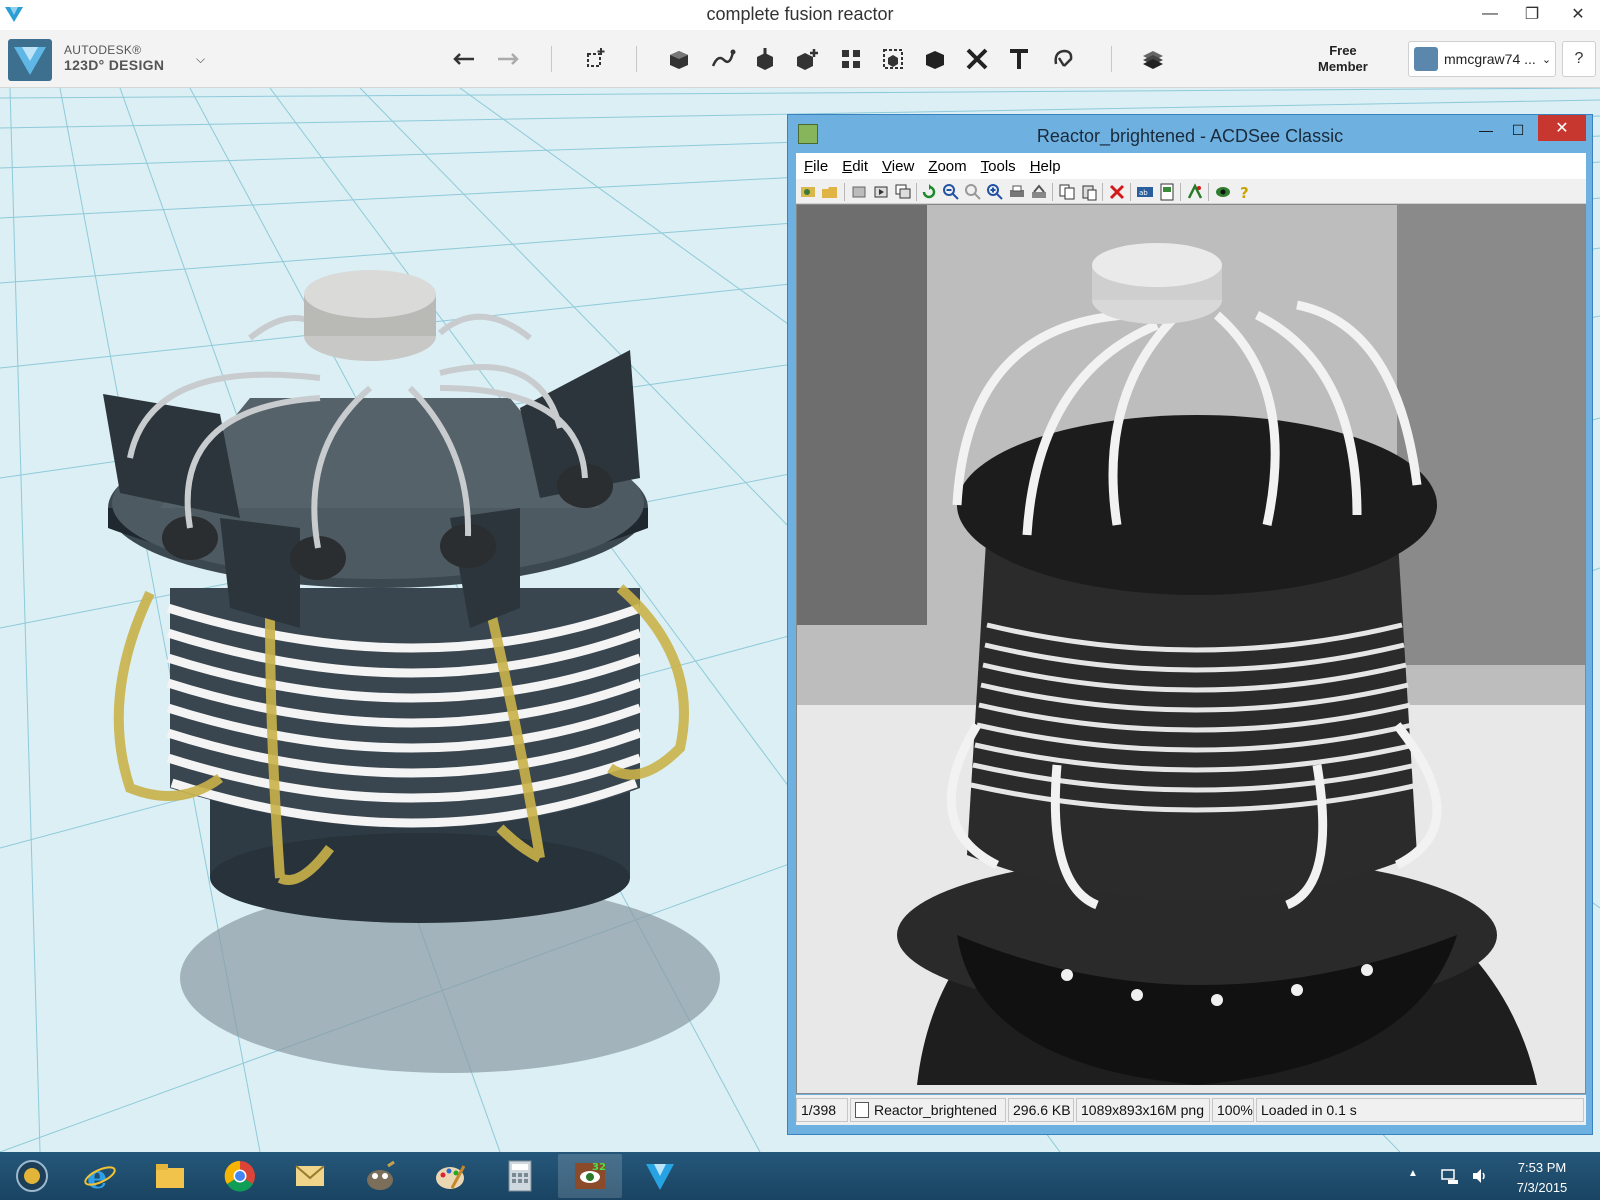 Image resolution: width=1600 pixels, height=1200 pixels. What do you see at coordinates (1195, 192) in the screenshot?
I see `plugin-icon` at bounding box center [1195, 192].